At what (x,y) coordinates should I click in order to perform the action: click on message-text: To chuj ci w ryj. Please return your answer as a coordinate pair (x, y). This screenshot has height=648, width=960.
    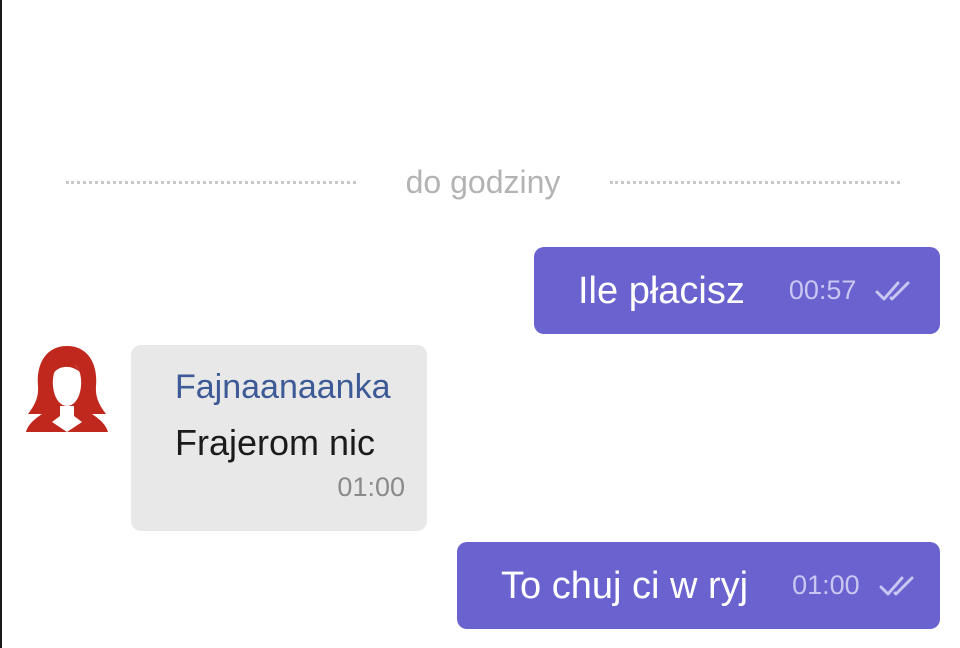
    Looking at the image, I should click on (625, 585).